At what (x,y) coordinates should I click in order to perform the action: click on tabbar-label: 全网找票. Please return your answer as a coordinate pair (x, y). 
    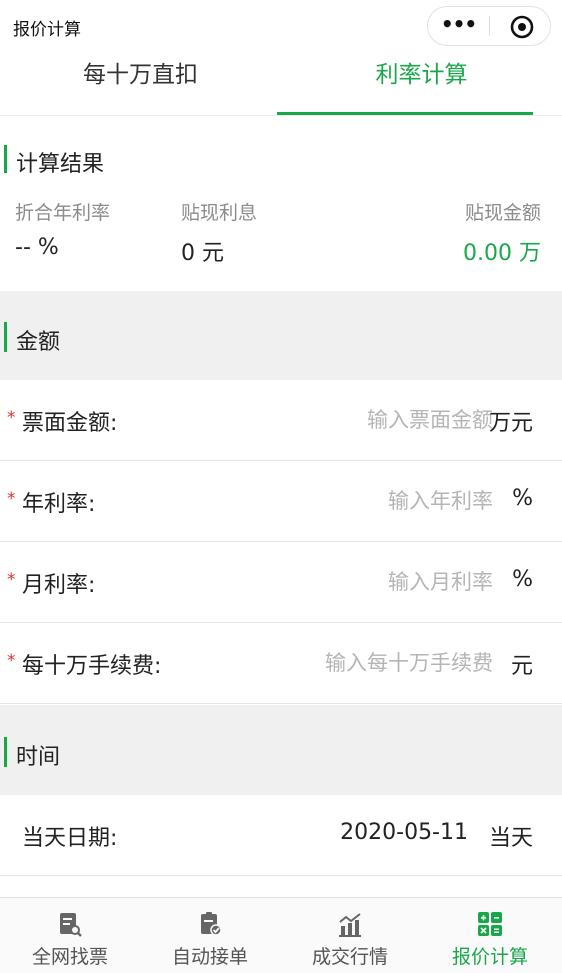
    Looking at the image, I should click on (69, 957).